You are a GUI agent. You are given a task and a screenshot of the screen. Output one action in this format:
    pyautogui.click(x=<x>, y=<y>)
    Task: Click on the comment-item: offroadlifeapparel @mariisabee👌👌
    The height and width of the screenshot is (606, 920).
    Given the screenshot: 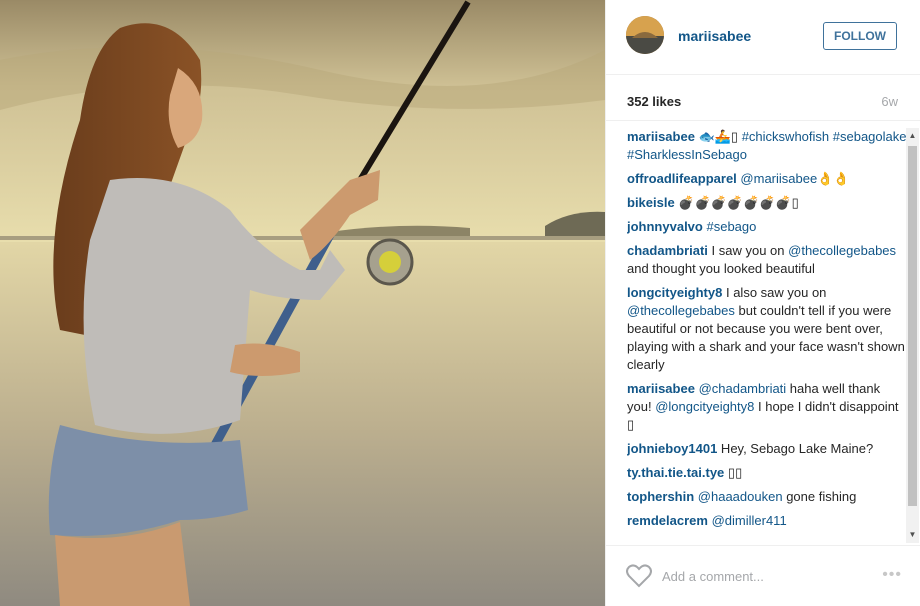 What is the action you would take?
    pyautogui.click(x=767, y=179)
    